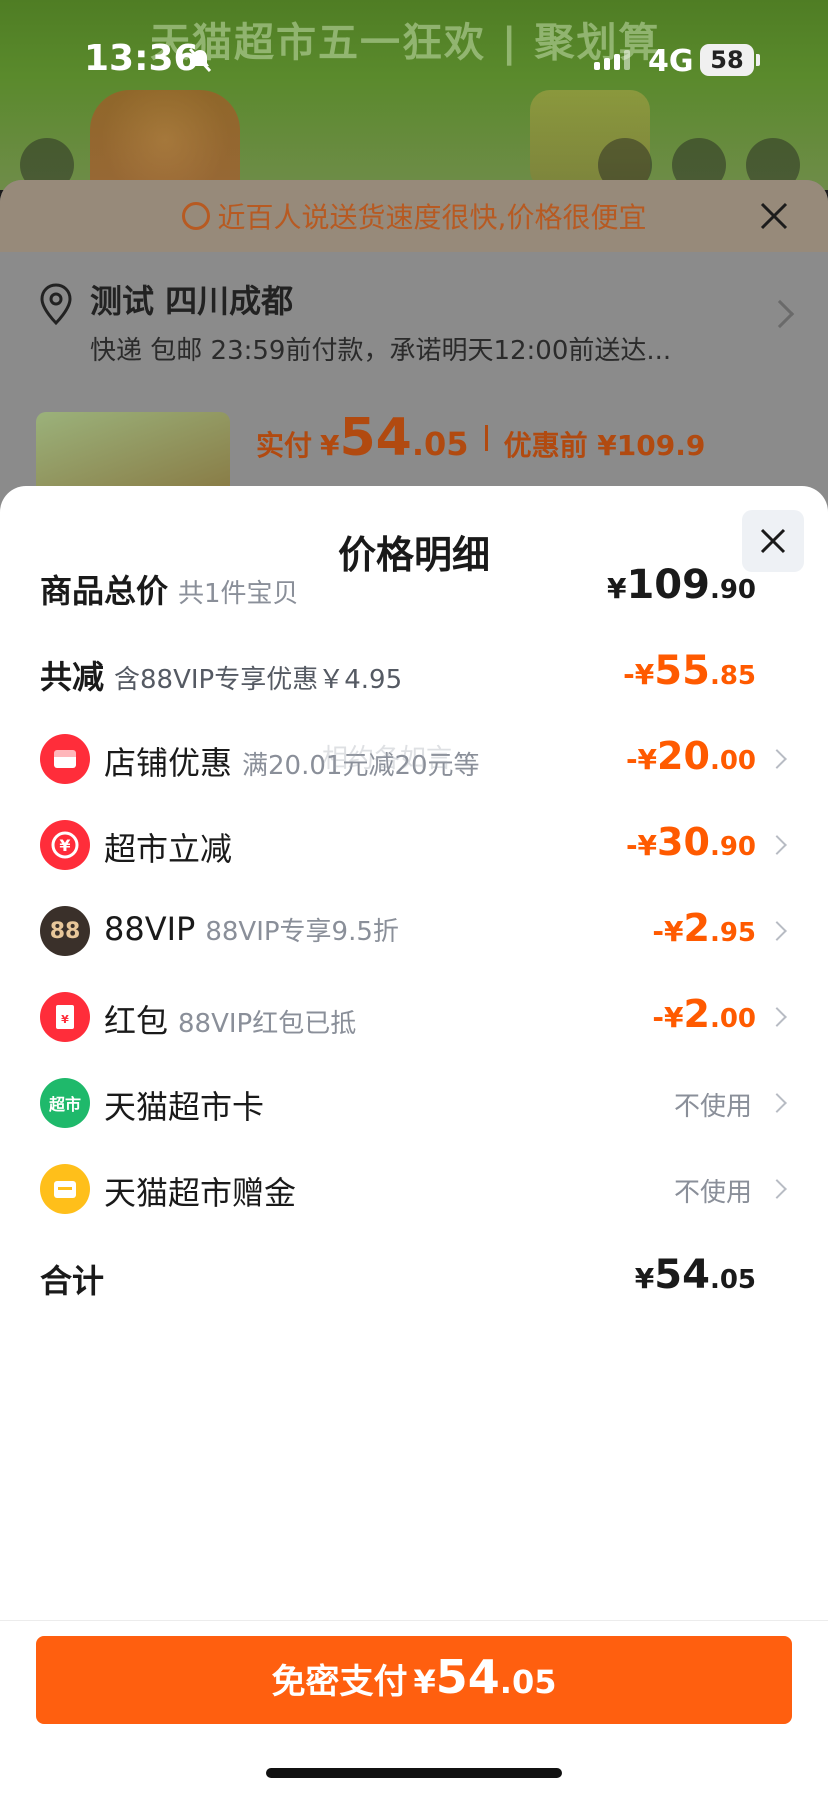  What do you see at coordinates (414, 1018) in the screenshot?
I see `red-packet-row: ¥ 红包 88VIP红包已抵 -¥ 2.00` at bounding box center [414, 1018].